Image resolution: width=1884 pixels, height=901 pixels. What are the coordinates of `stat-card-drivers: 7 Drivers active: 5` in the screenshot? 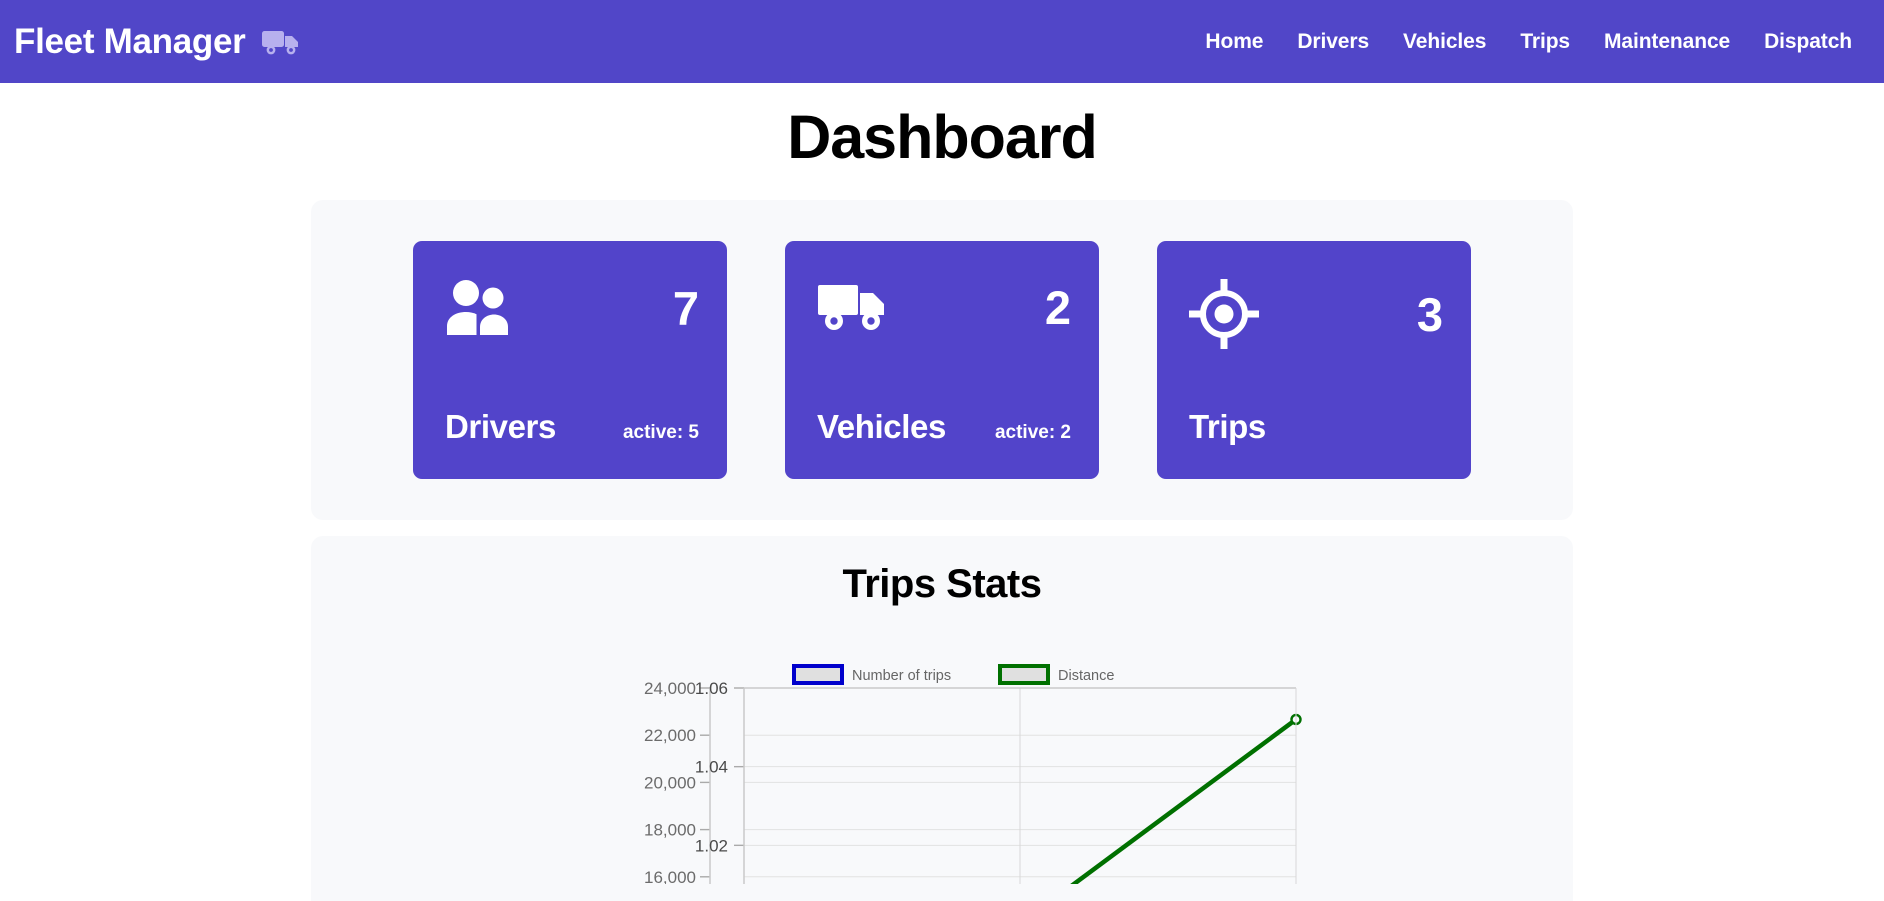 It's located at (570, 360).